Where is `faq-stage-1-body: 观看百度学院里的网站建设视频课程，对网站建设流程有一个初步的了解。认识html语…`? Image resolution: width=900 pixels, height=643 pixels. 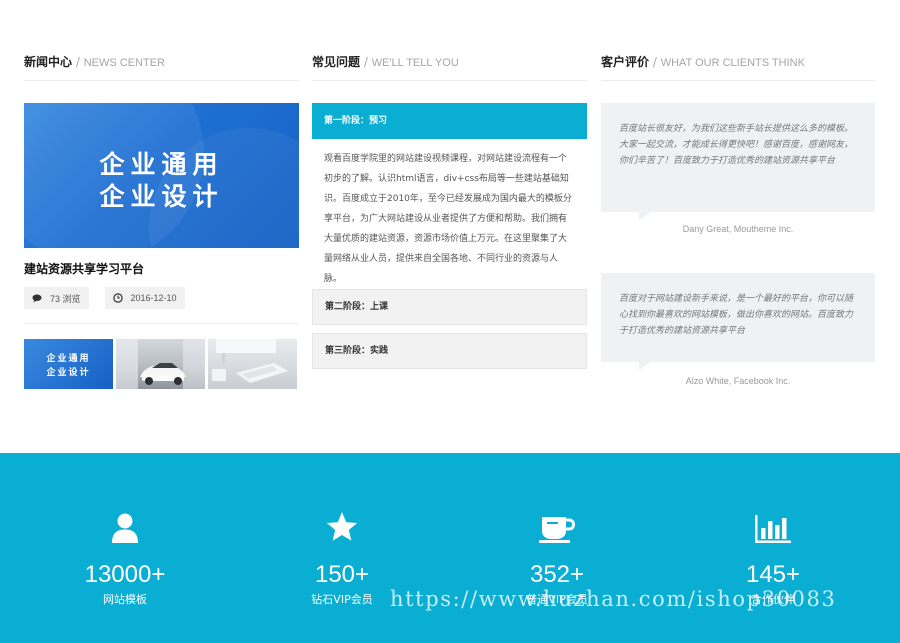 faq-stage-1-body: 观看百度学院里的网站建设视频课程，对网站建设流程有一个初步的了解。认识html语… is located at coordinates (448, 219).